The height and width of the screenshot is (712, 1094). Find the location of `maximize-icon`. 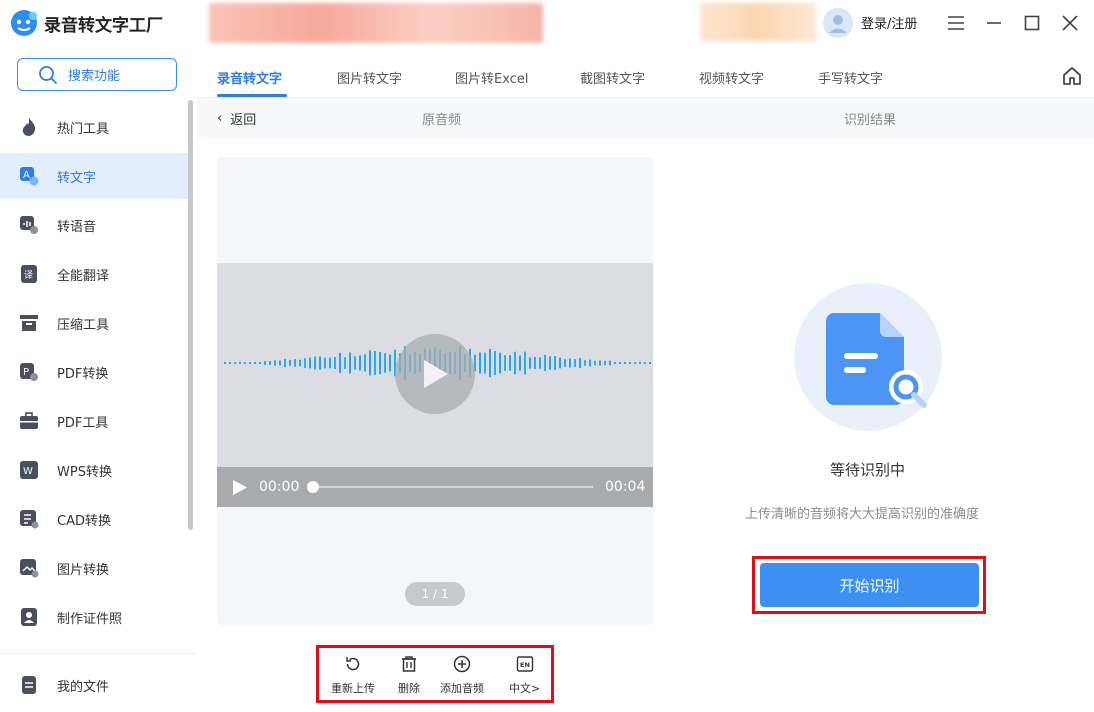

maximize-icon is located at coordinates (1032, 23).